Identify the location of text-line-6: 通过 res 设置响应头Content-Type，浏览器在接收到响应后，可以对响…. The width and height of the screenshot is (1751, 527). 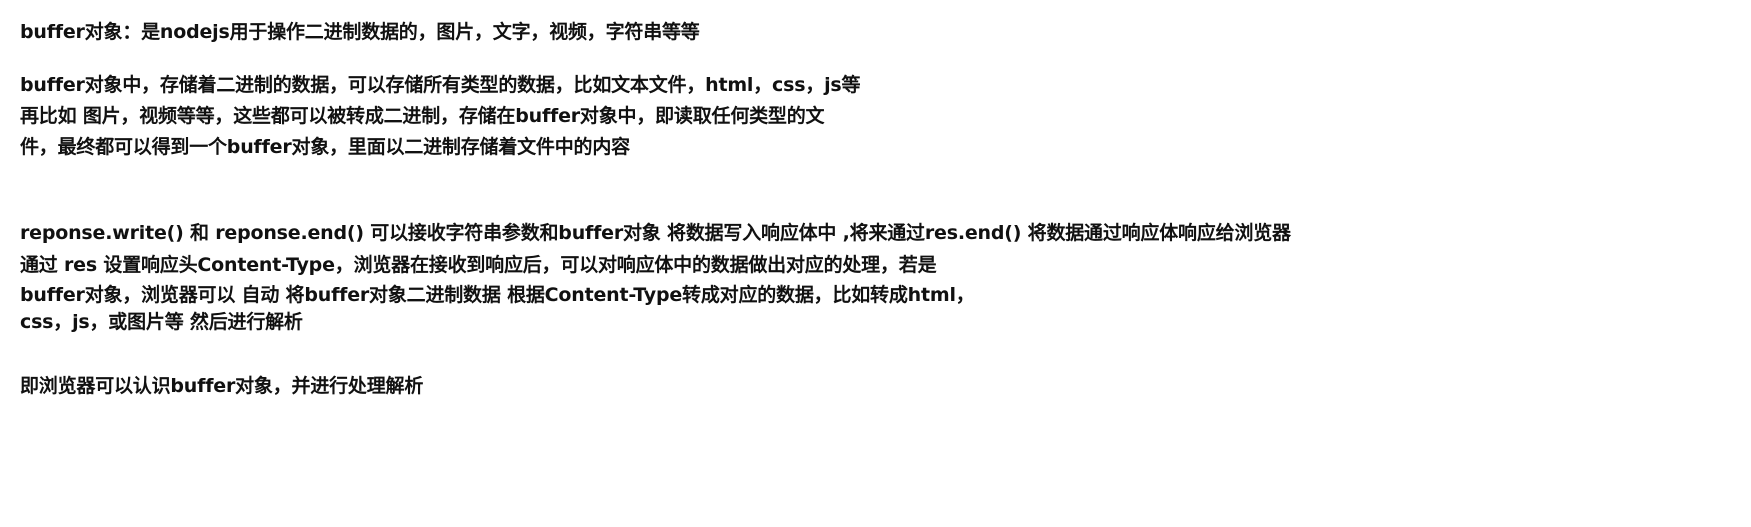
(478, 265).